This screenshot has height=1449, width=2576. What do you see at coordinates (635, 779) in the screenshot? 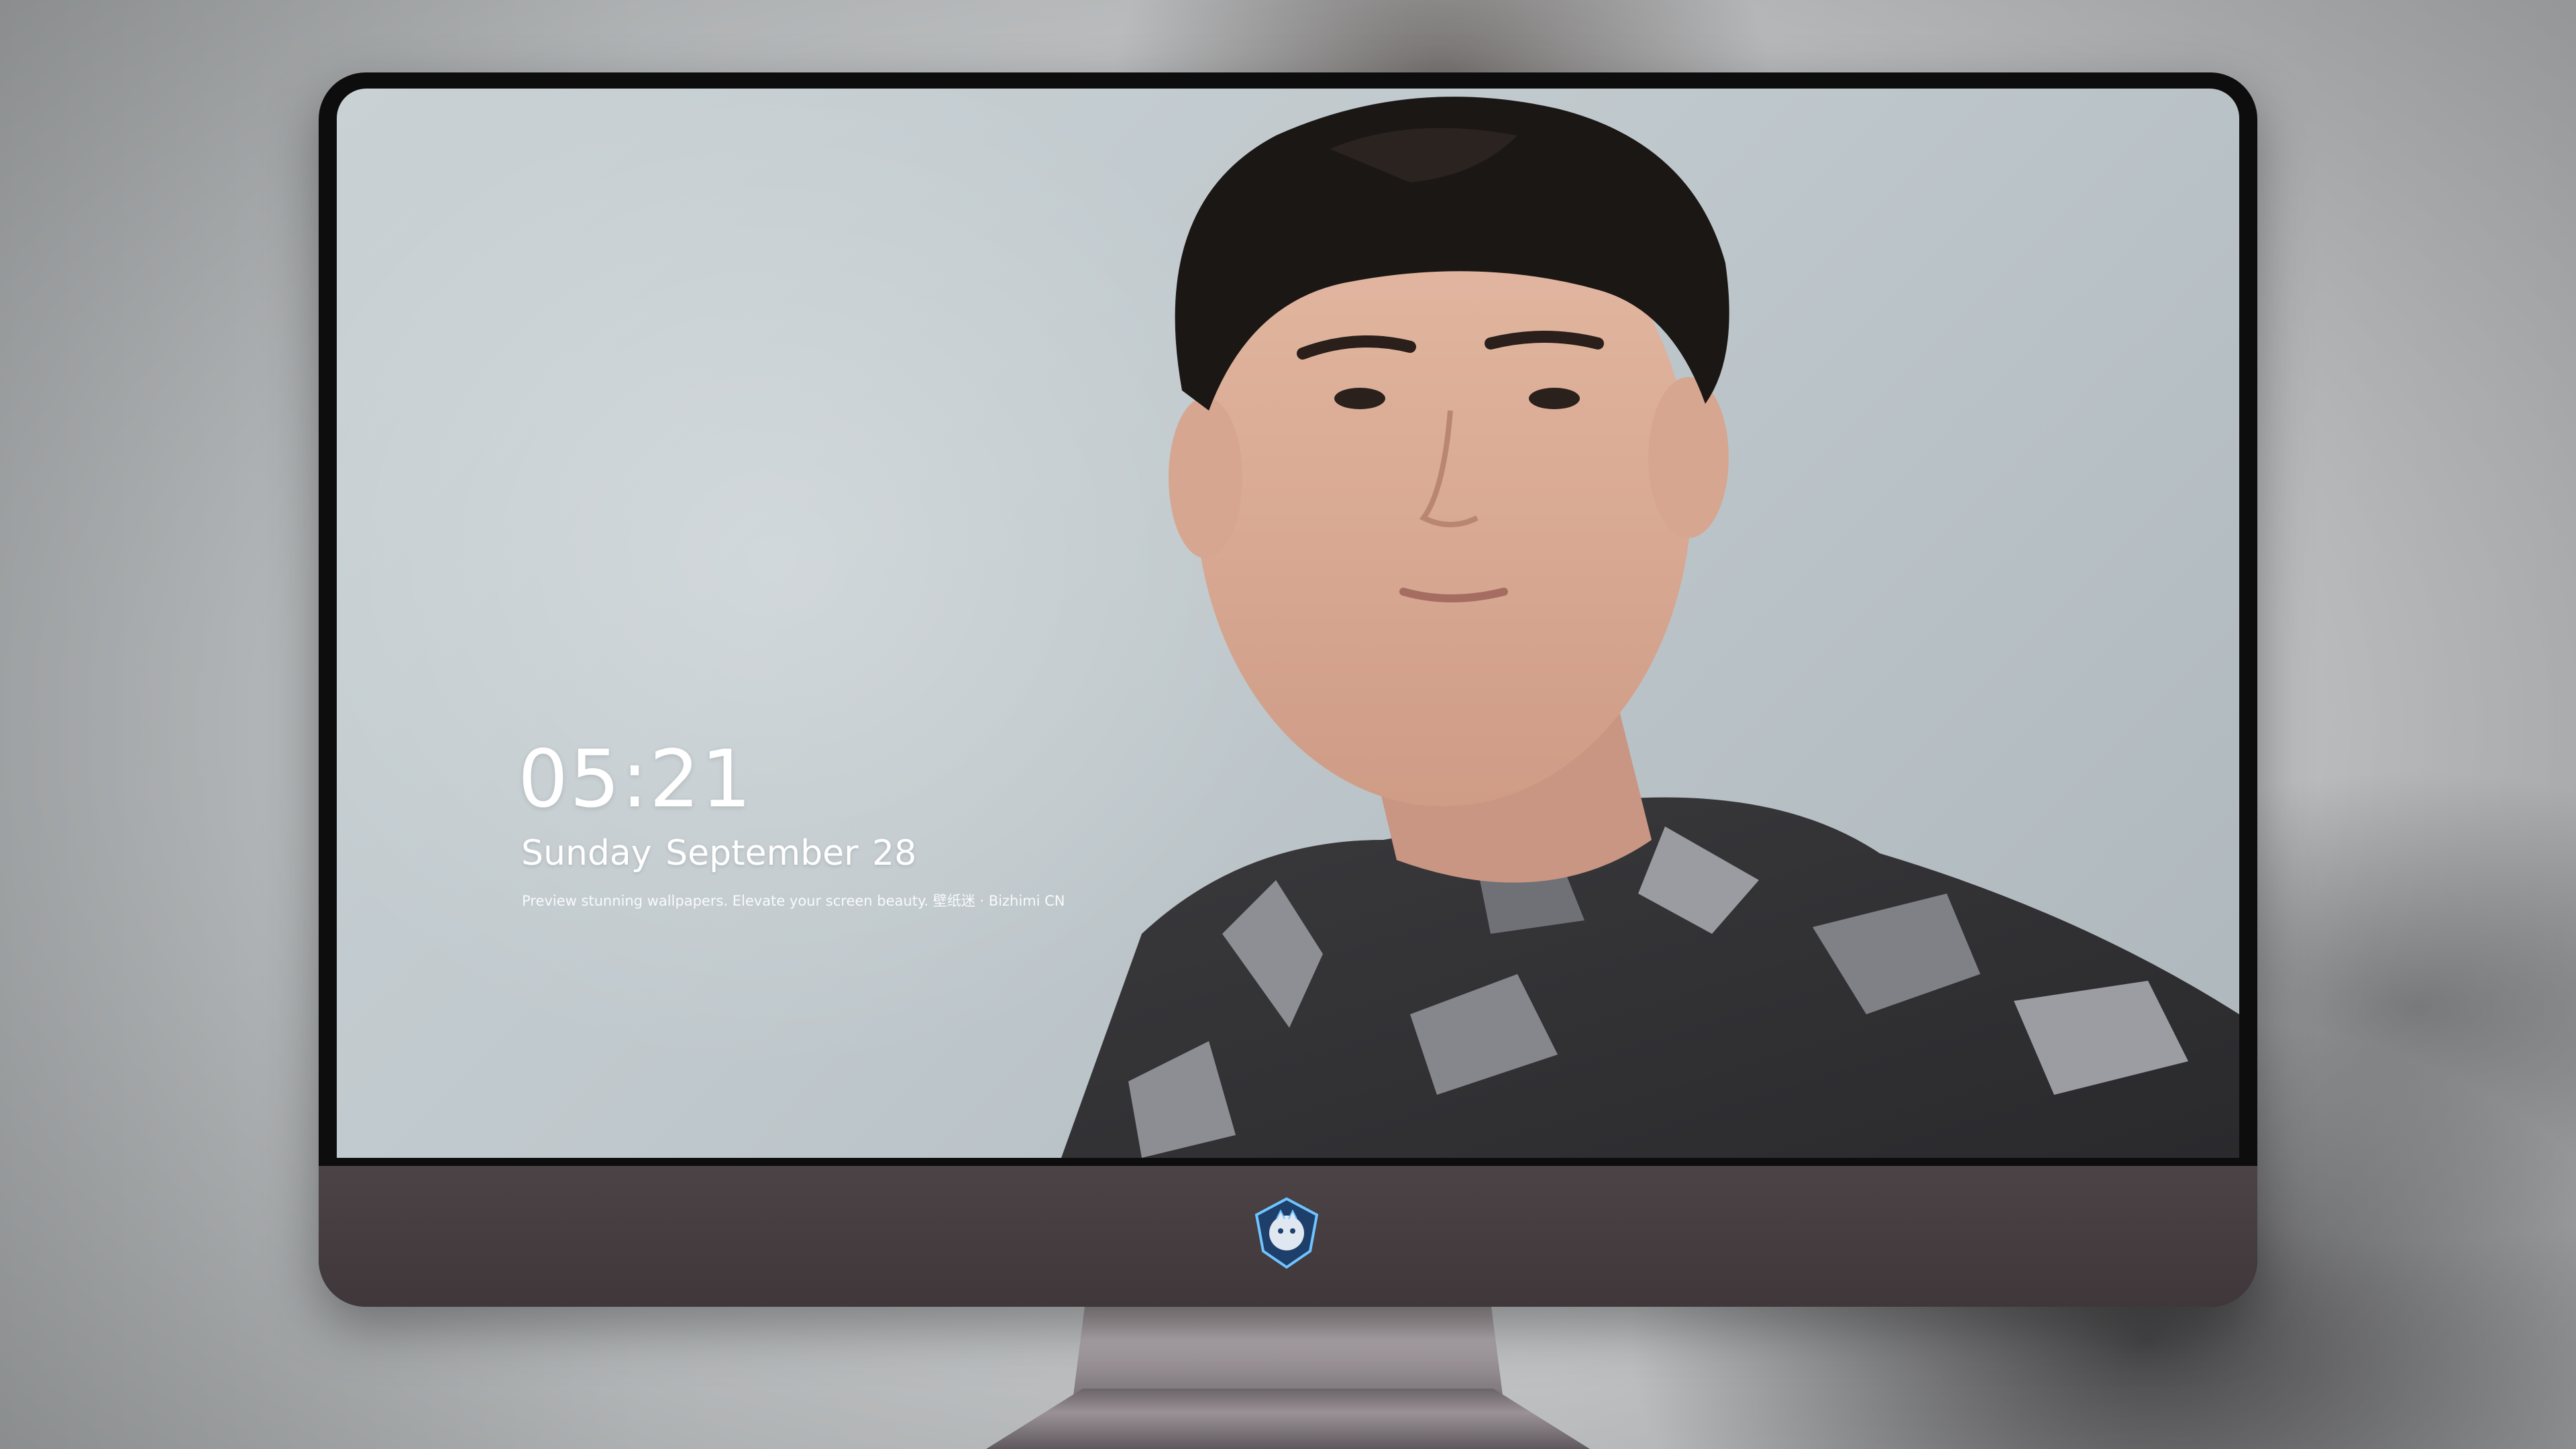
I see `lock-screen-time: 05:21` at bounding box center [635, 779].